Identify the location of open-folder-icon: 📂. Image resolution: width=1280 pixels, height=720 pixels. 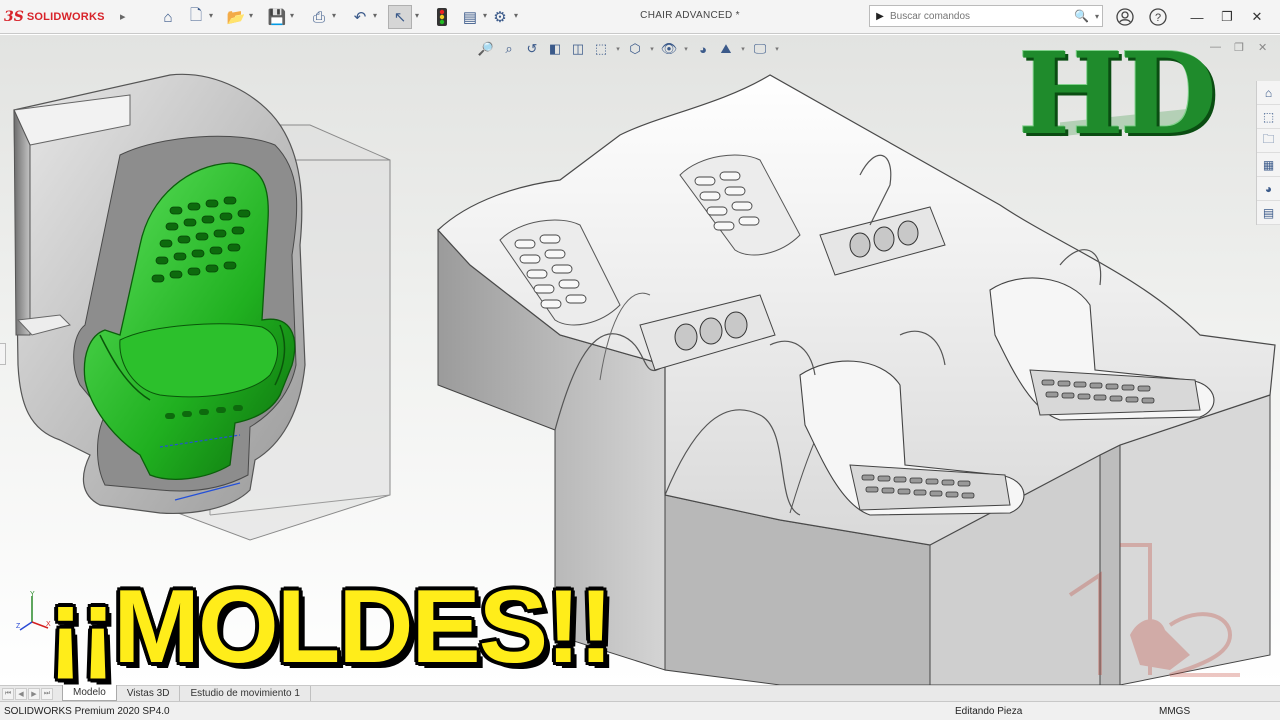
(236, 17).